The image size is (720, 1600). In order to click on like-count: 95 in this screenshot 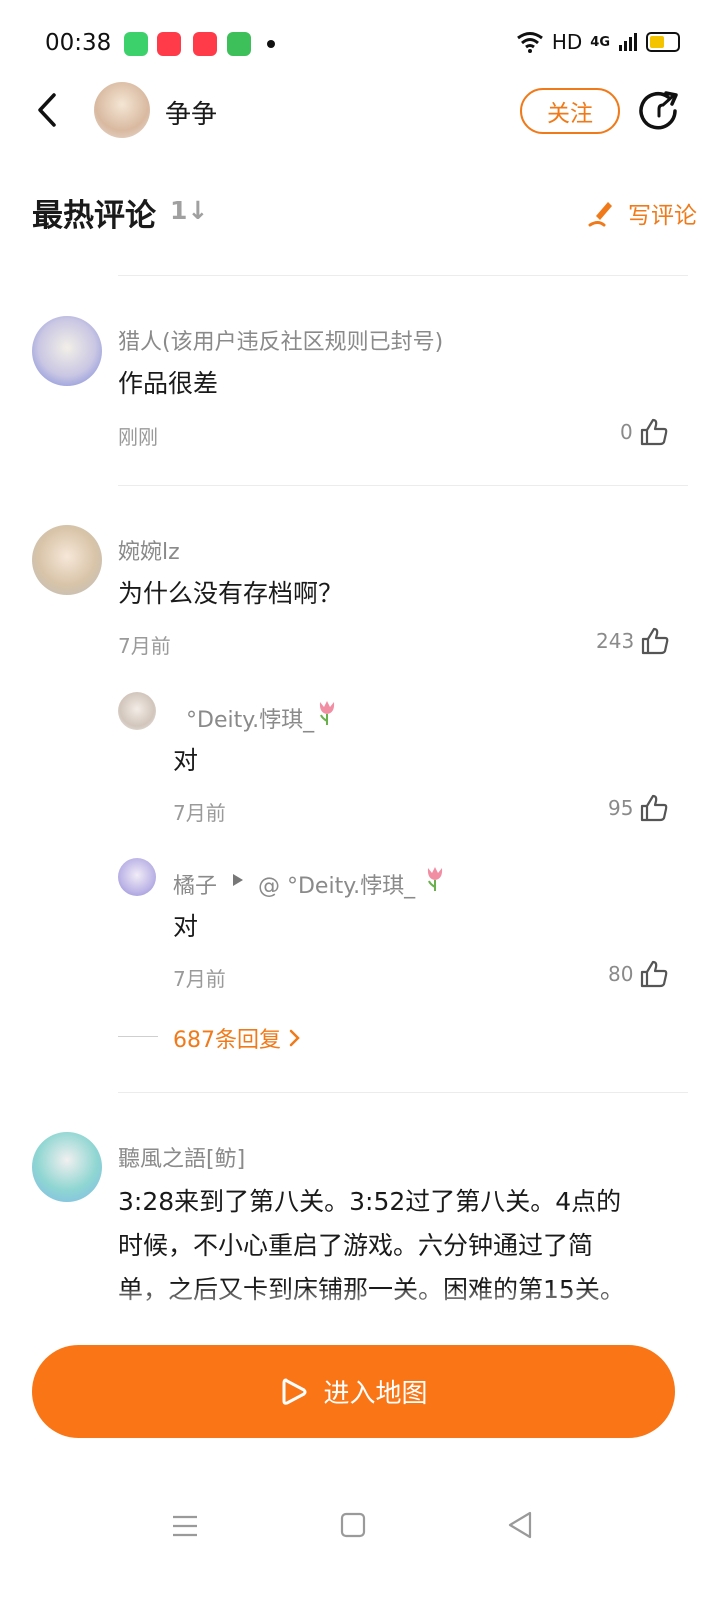, I will do `click(621, 808)`.